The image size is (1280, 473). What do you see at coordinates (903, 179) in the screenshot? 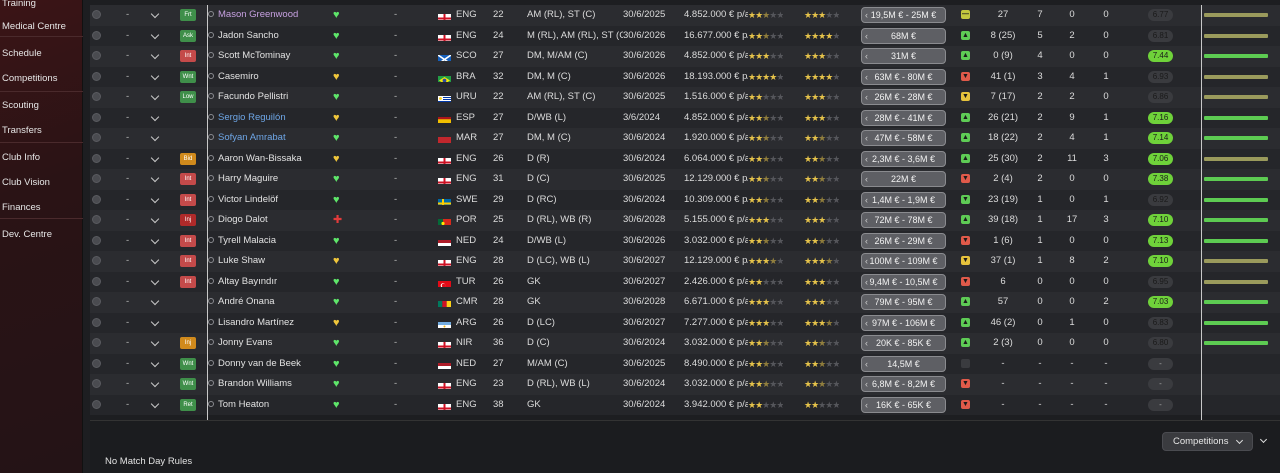
I see `transfer-value: 22M €` at bounding box center [903, 179].